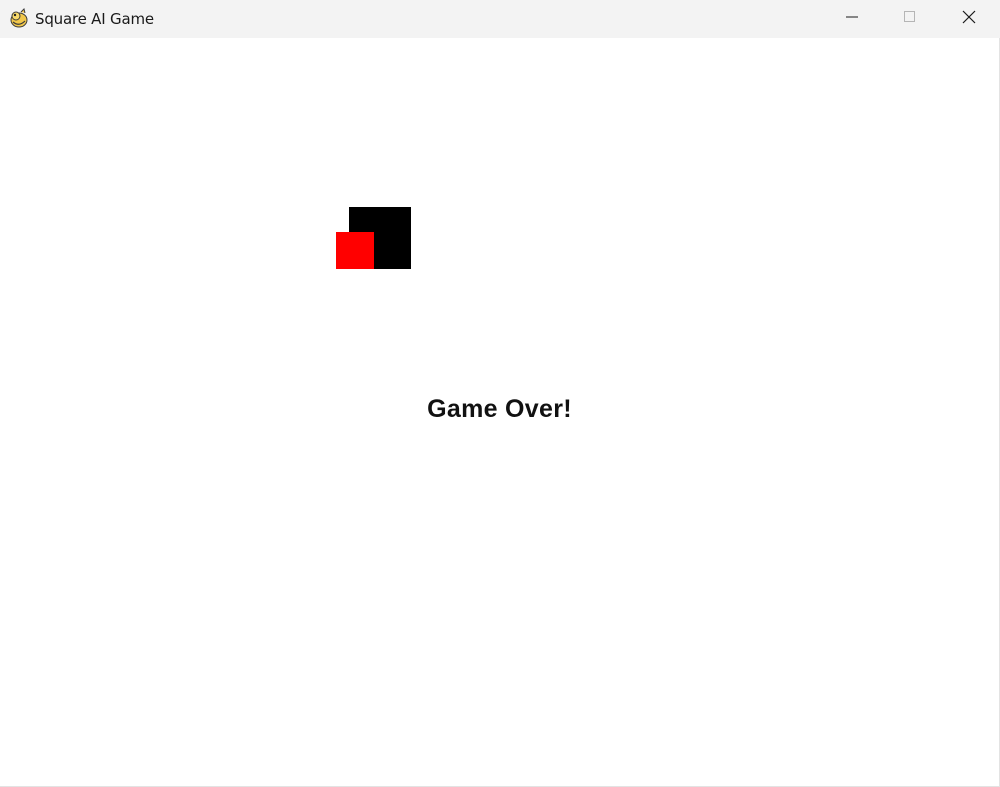 The height and width of the screenshot is (787, 1000). I want to click on close-icon, so click(969, 19).